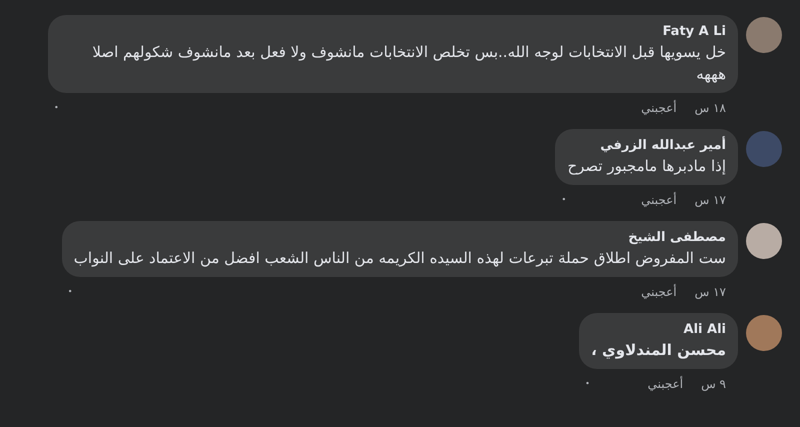  What do you see at coordinates (646, 166) in the screenshot?
I see `comment-text: إذا مادبرها مامجبور تصرح` at bounding box center [646, 166].